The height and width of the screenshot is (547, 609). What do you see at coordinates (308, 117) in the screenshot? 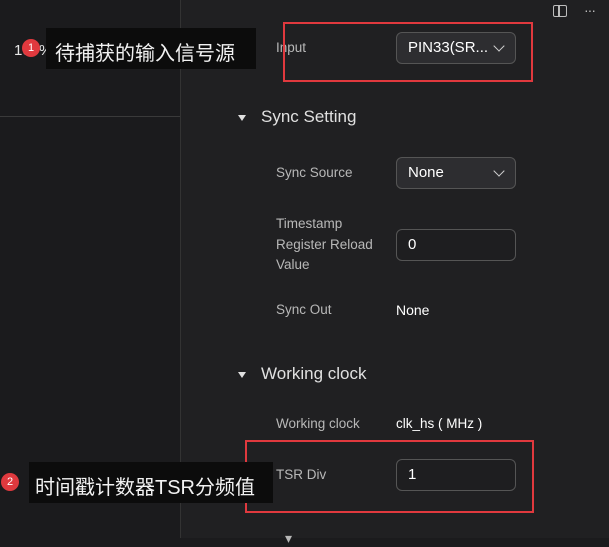
I see `section-sync-setting: Sync Setting` at bounding box center [308, 117].